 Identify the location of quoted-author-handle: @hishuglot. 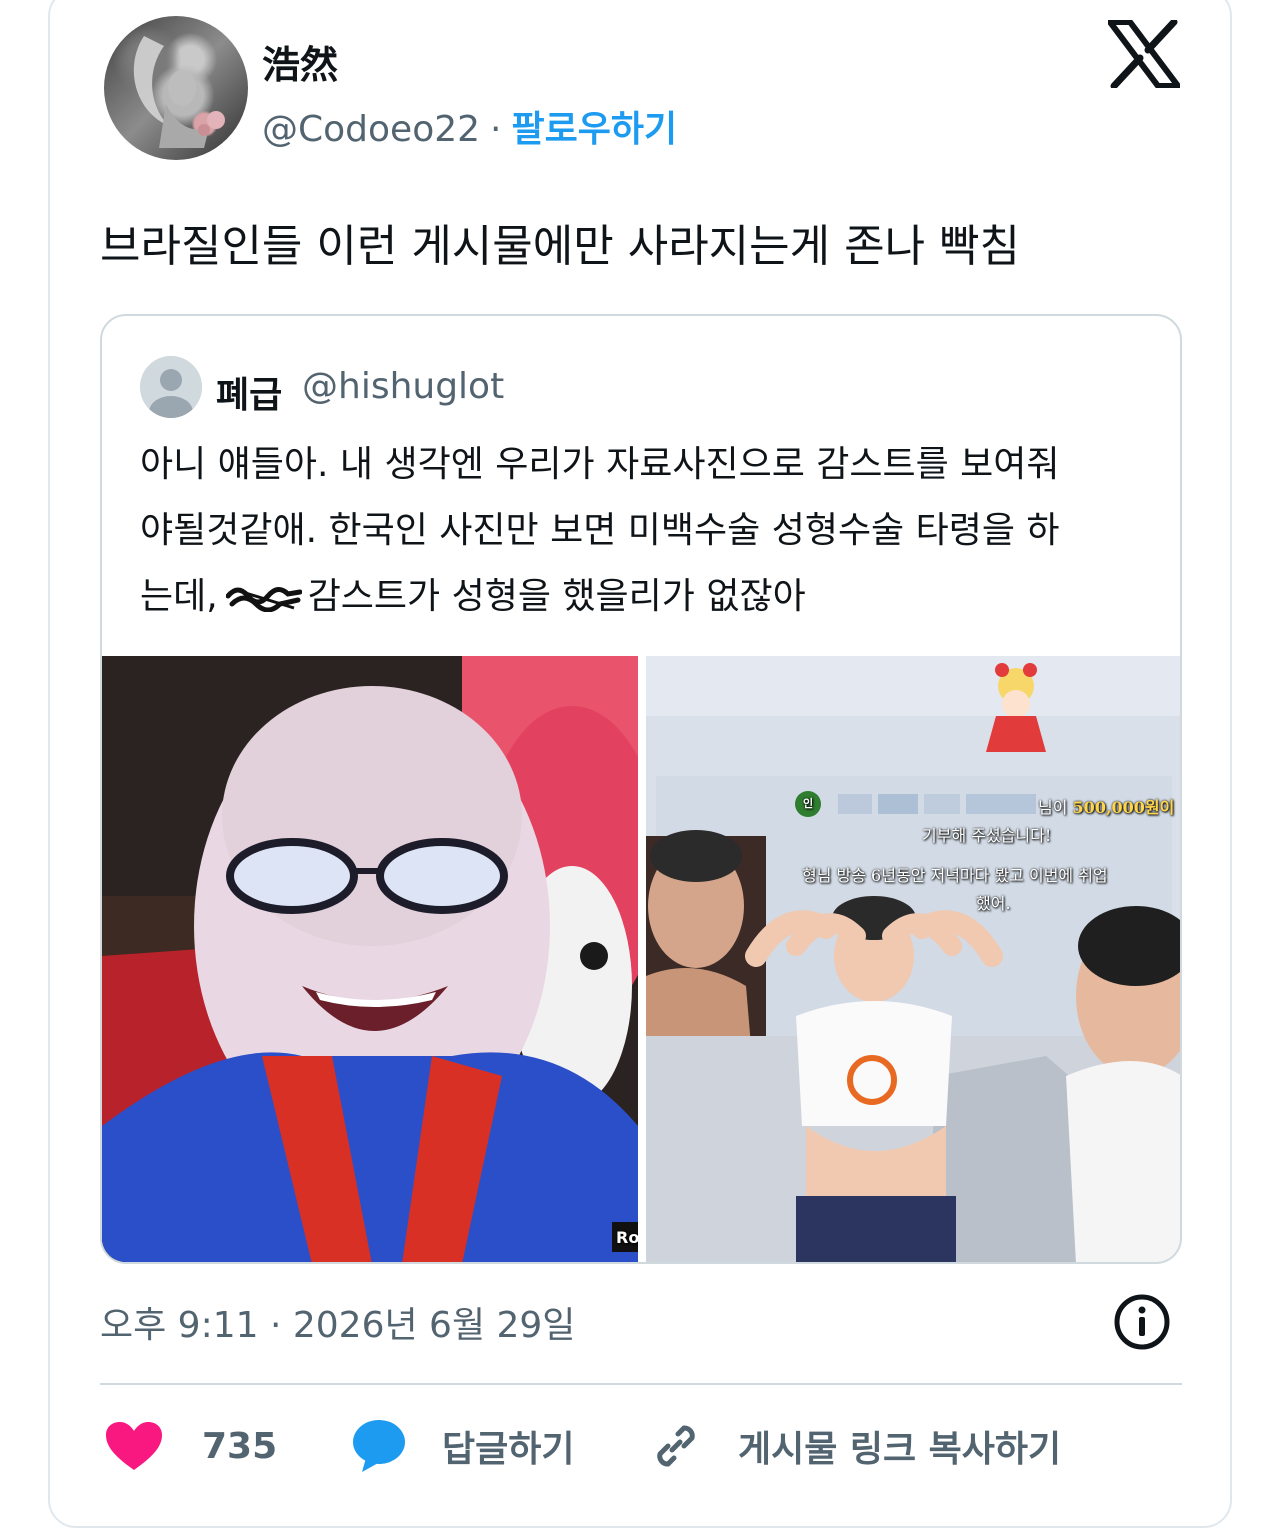
(403, 386).